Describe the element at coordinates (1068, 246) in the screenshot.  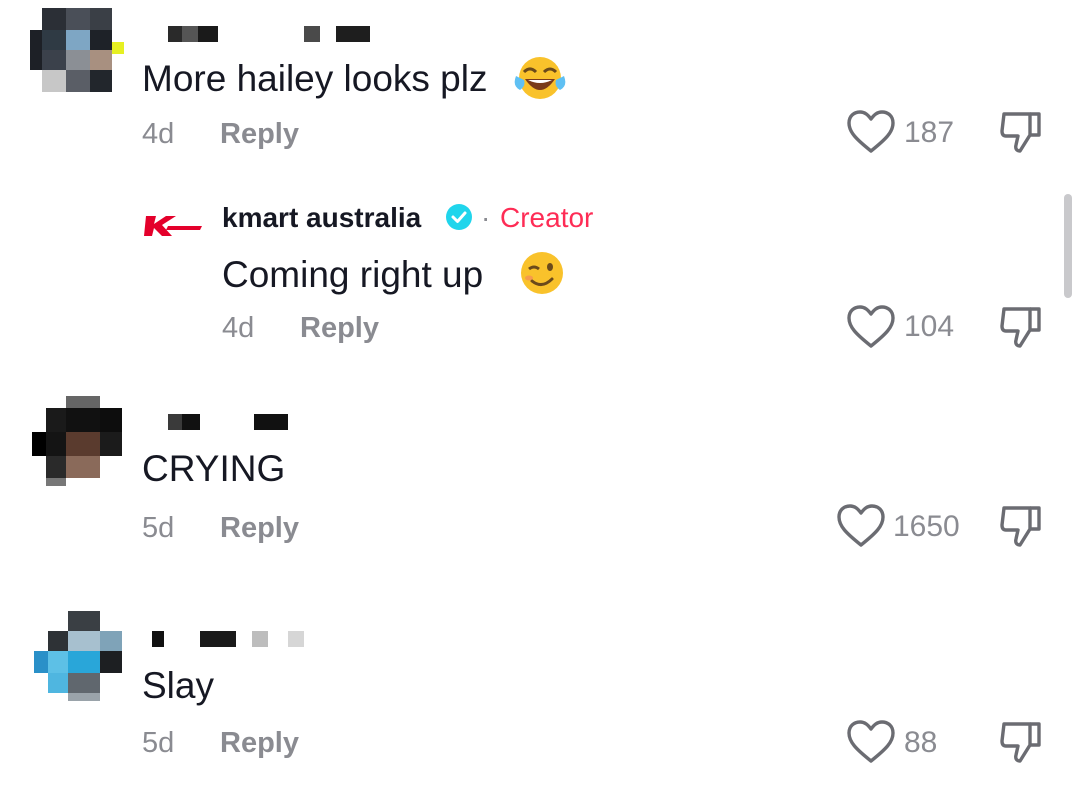
I see `scrollbar` at that location.